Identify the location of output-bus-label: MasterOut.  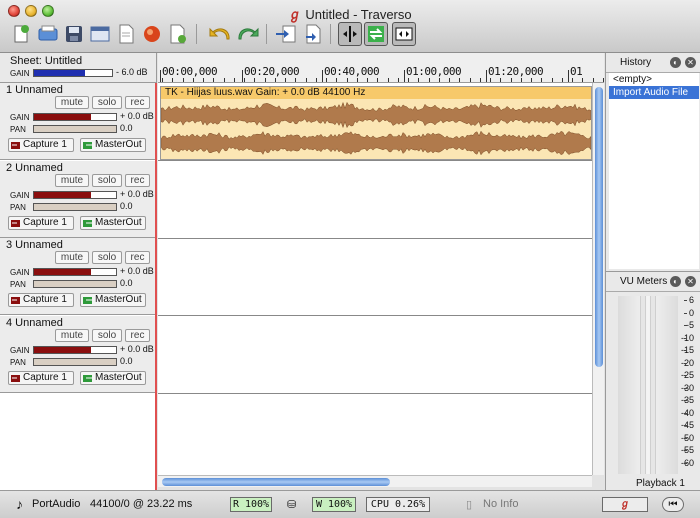
(118, 299).